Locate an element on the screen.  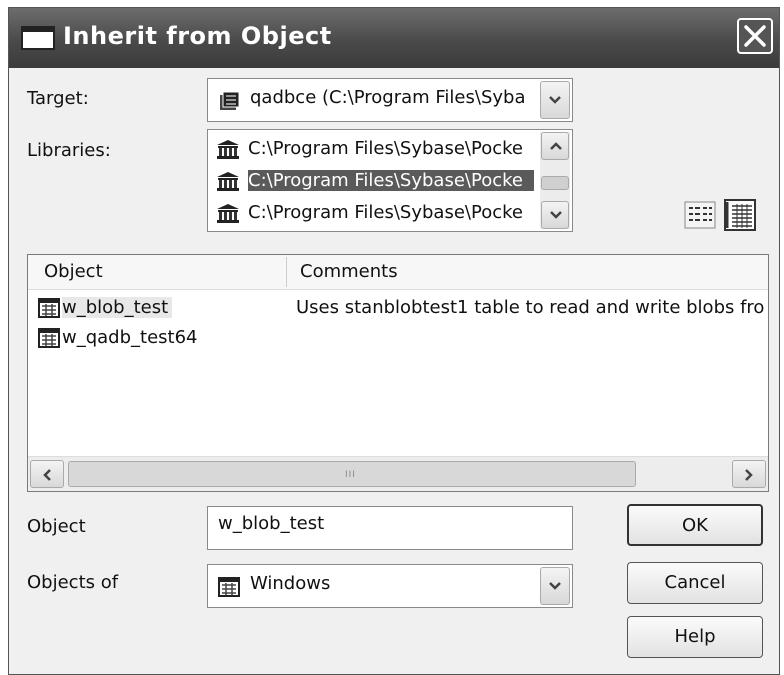
details-view-button is located at coordinates (740, 215).